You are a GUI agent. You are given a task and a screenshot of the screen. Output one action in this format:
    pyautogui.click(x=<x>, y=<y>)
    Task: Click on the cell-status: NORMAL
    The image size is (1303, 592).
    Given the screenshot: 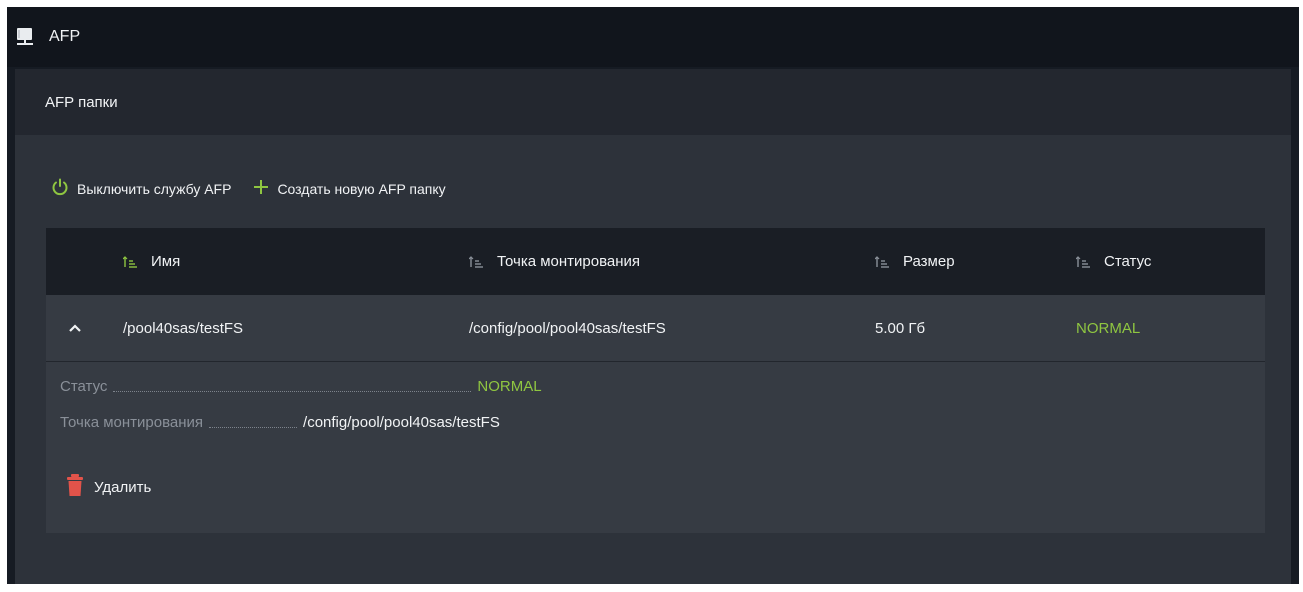 What is the action you would take?
    pyautogui.click(x=1108, y=328)
    